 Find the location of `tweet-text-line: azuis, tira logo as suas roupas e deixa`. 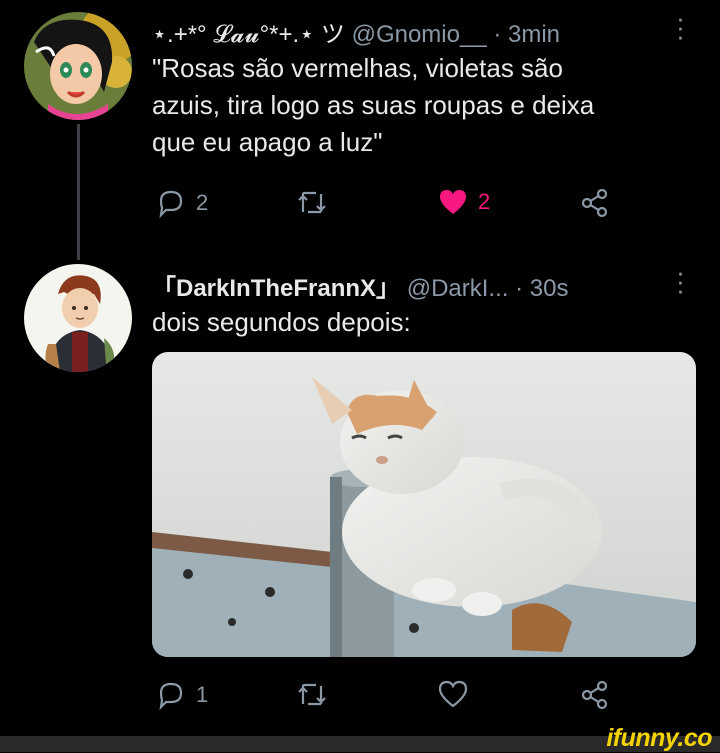

tweet-text-line: azuis, tira logo as suas roupas e deixa is located at coordinates (373, 105).